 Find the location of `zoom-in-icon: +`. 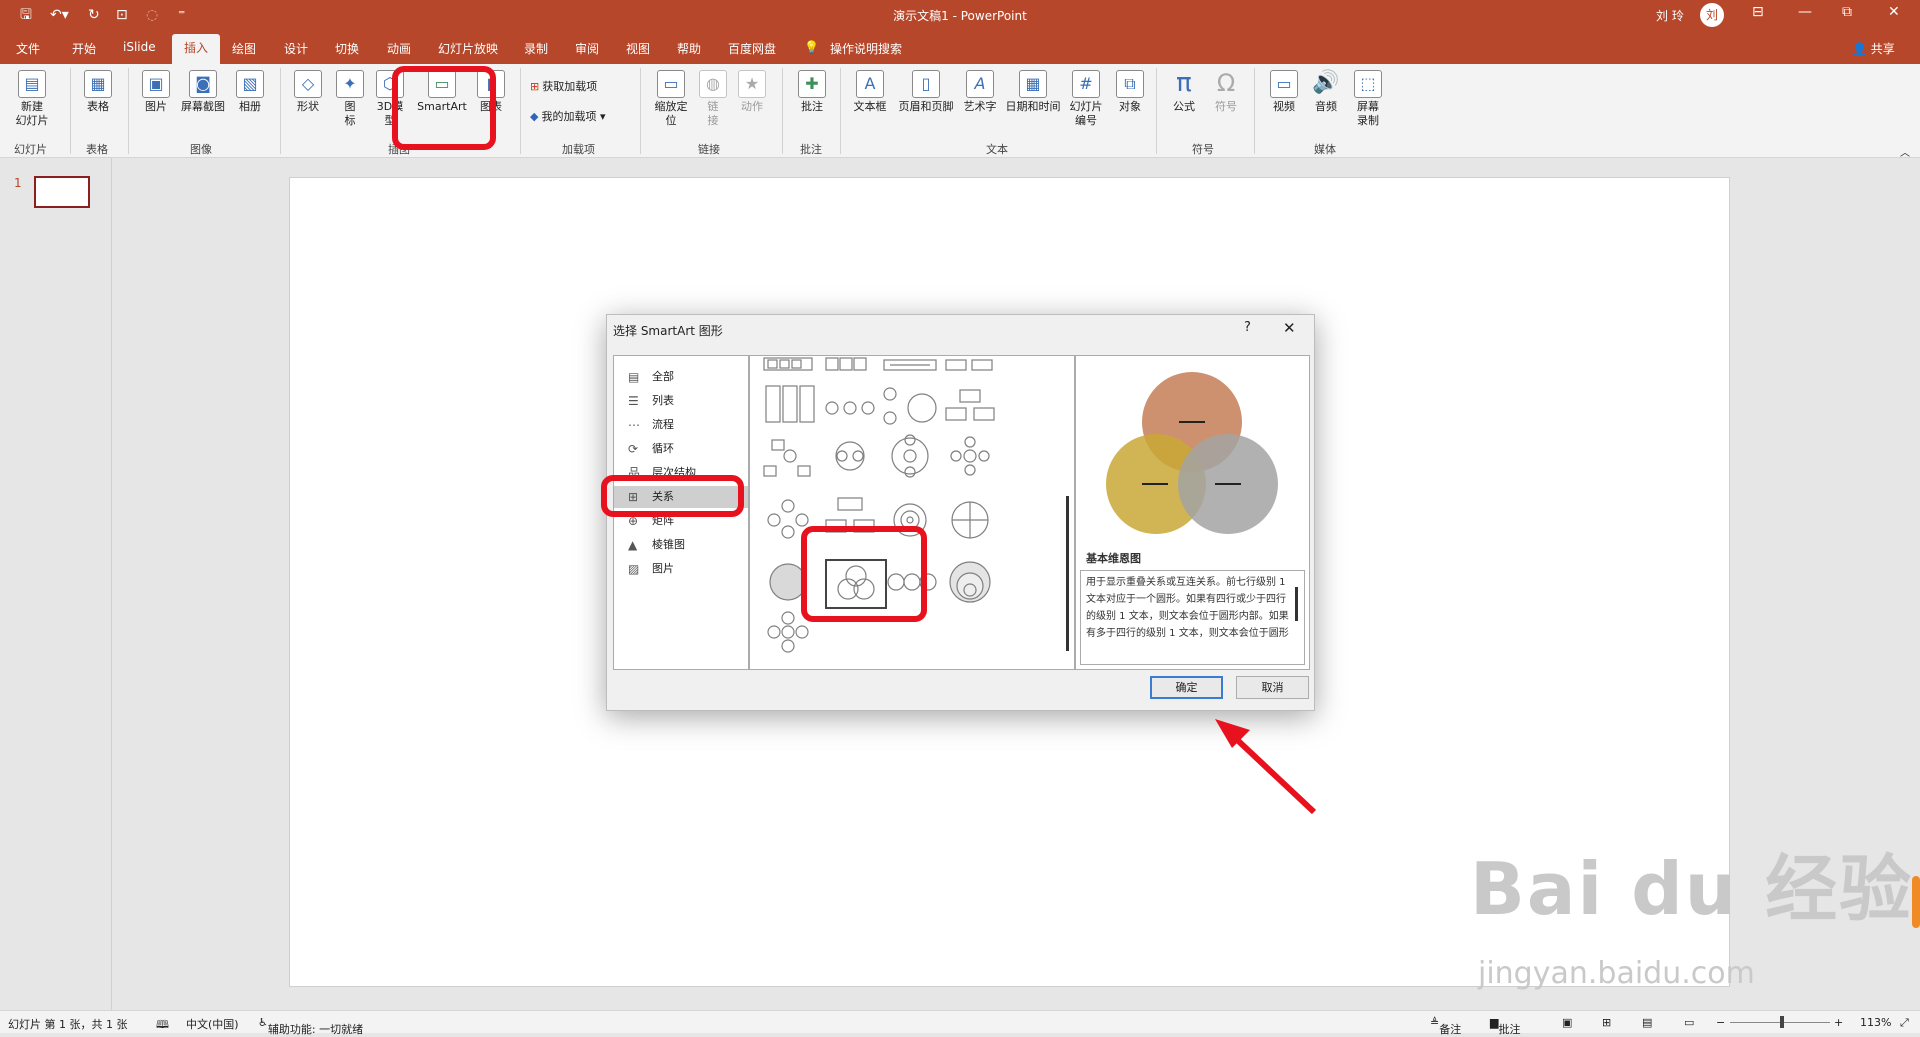

zoom-in-icon: + is located at coordinates (1838, 1022).